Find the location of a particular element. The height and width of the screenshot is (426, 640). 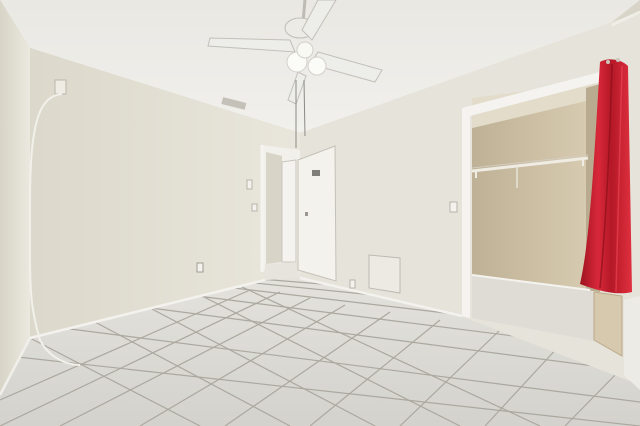

hallway-wall is located at coordinates (274, 208).